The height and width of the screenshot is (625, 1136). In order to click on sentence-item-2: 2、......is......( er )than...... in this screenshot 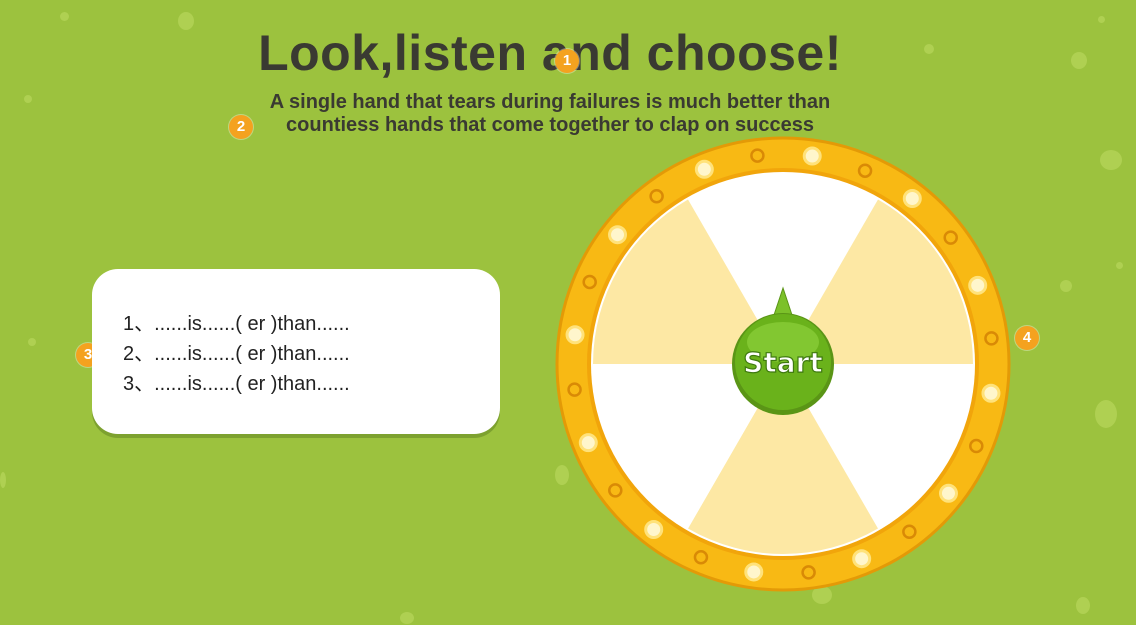, I will do `click(236, 354)`.